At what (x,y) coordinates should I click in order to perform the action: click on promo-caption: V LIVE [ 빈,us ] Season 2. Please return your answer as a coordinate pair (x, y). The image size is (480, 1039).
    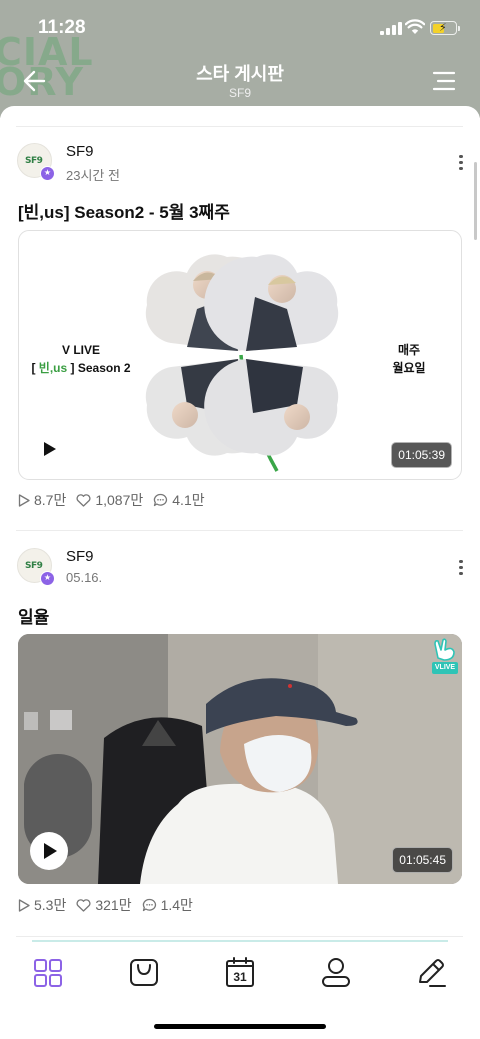
    Looking at the image, I should click on (81, 359).